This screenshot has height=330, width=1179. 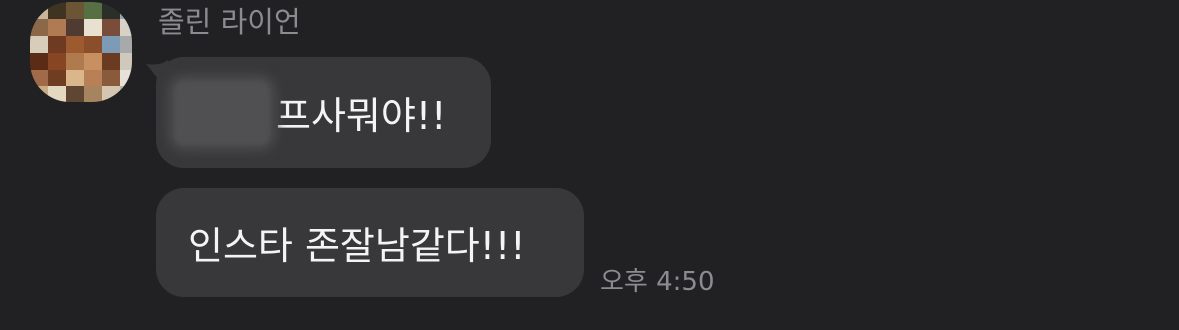 What do you see at coordinates (357, 246) in the screenshot?
I see `message-text: 인스타 존잘남같다!!!` at bounding box center [357, 246].